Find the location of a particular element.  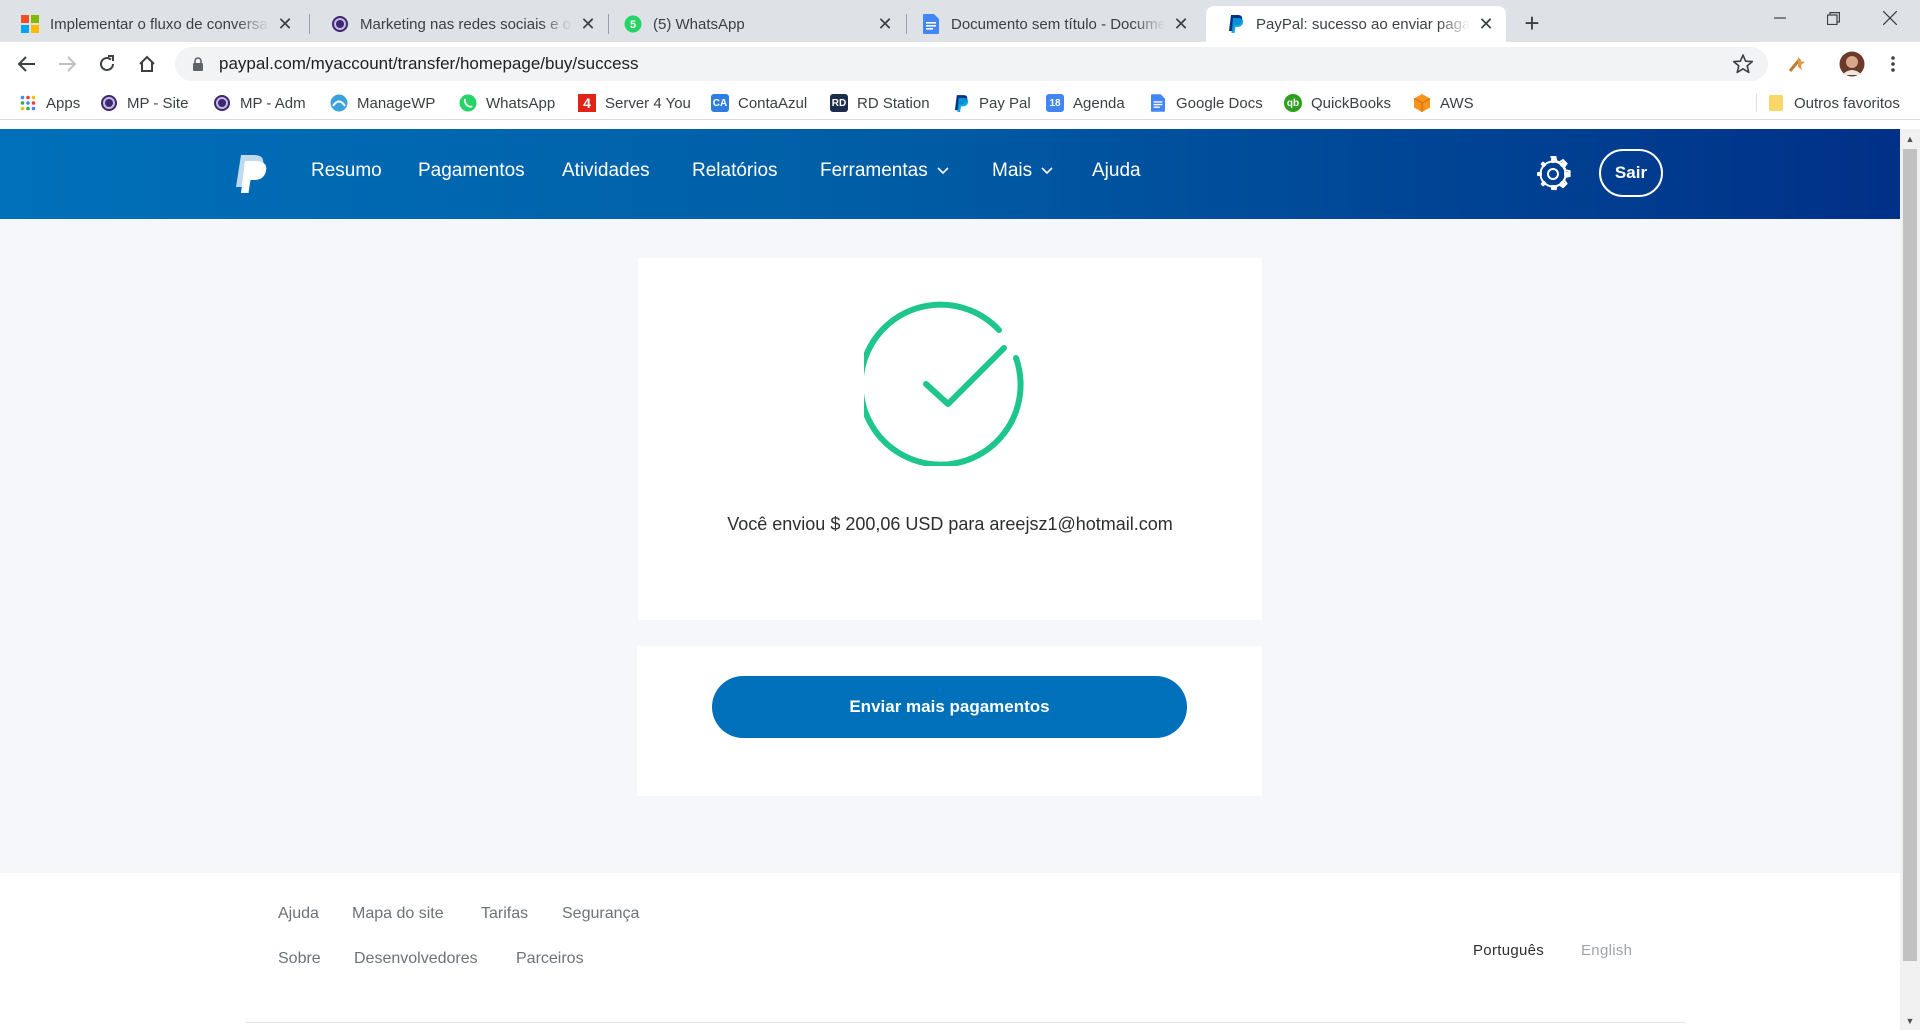

paypal-logo is located at coordinates (251, 174).